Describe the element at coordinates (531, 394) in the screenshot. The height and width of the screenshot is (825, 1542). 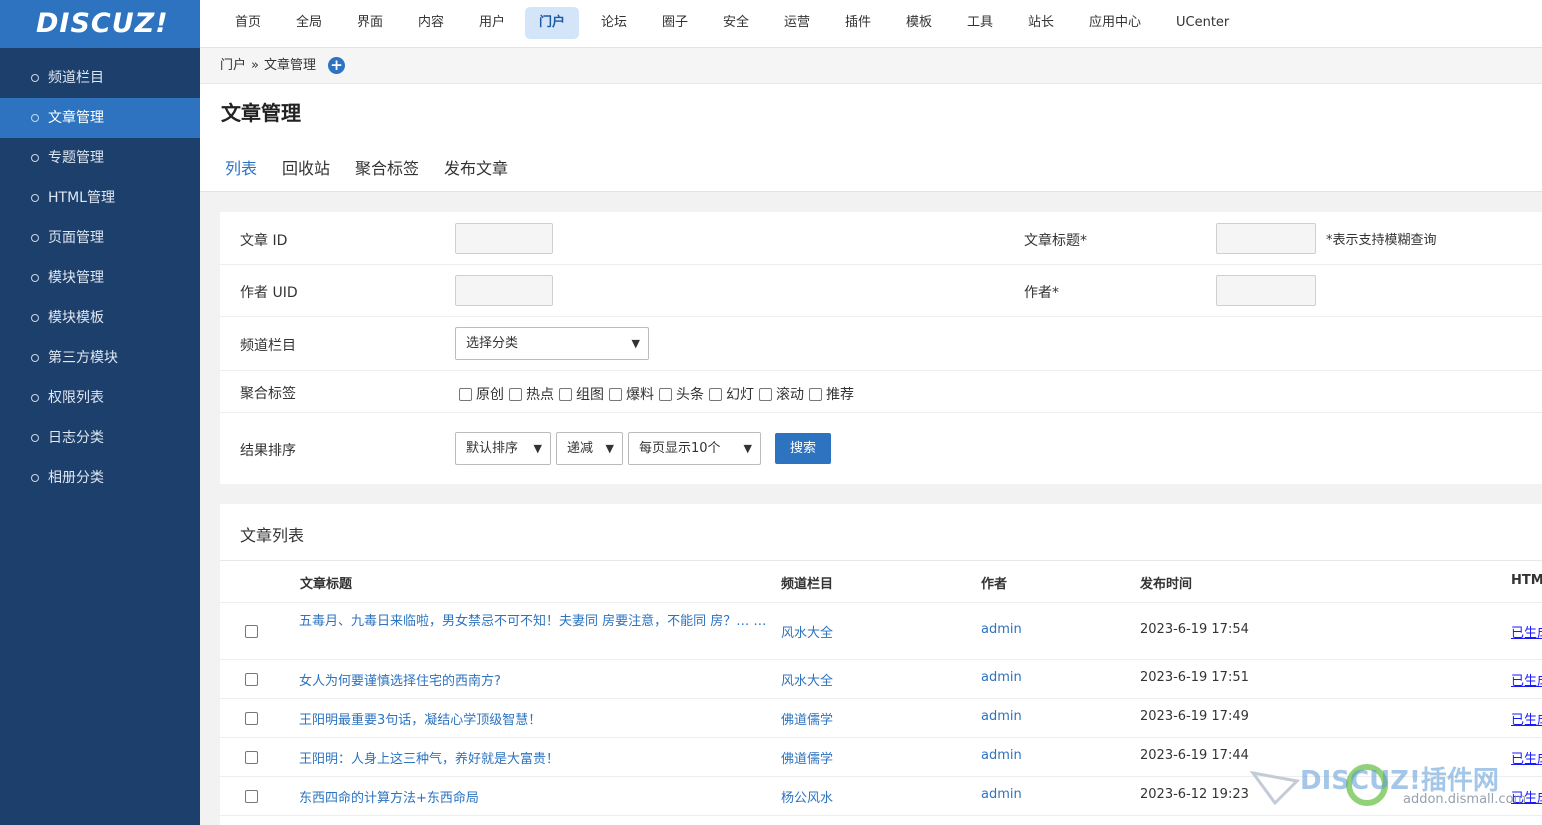
I see `tag-checkbox-hot: 热点` at that location.